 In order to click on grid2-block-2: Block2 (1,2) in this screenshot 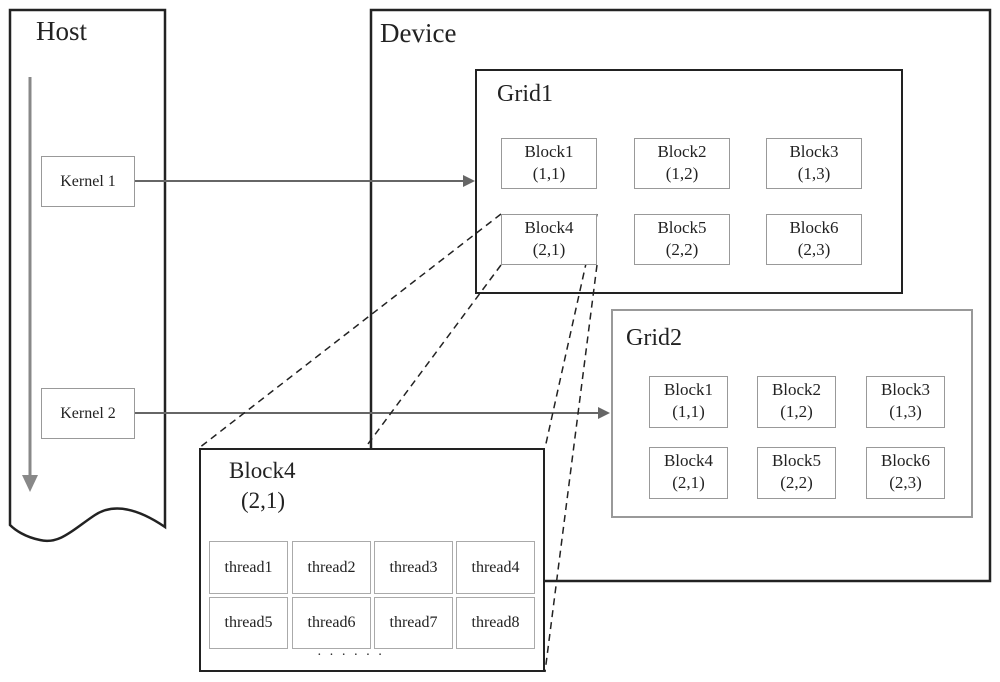, I will do `click(796, 402)`.